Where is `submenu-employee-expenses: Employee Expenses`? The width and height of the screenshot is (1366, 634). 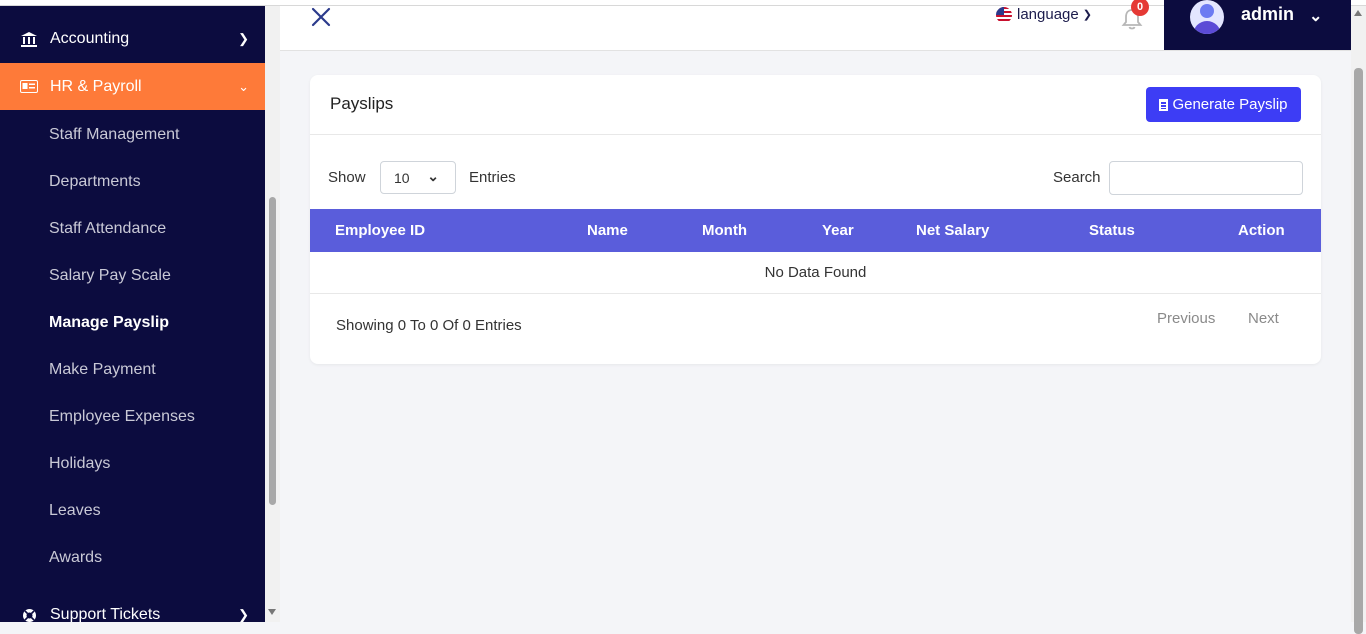
submenu-employee-expenses: Employee Expenses is located at coordinates (122, 417).